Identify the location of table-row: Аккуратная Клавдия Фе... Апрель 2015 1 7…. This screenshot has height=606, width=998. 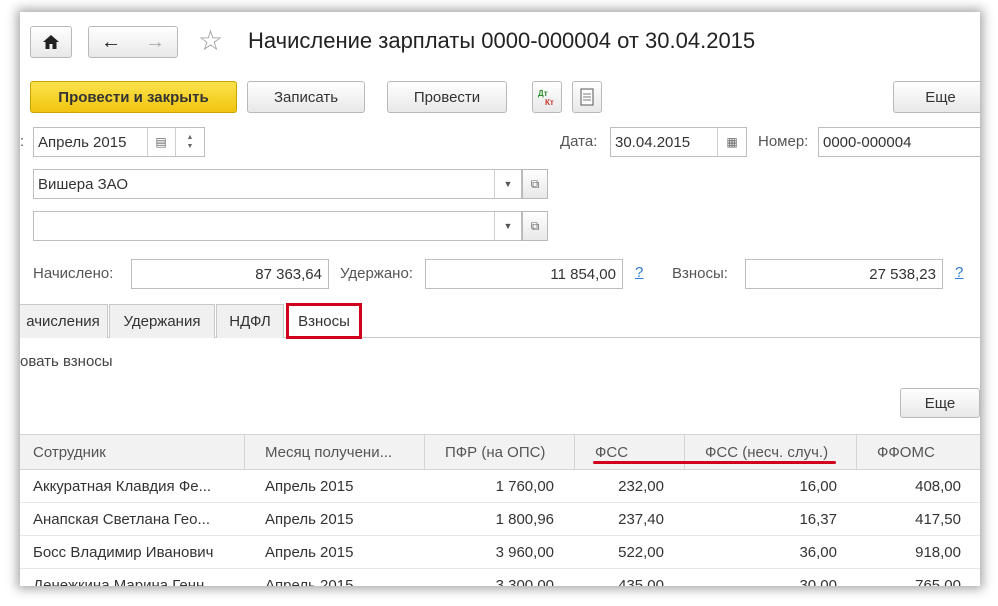
(500, 486).